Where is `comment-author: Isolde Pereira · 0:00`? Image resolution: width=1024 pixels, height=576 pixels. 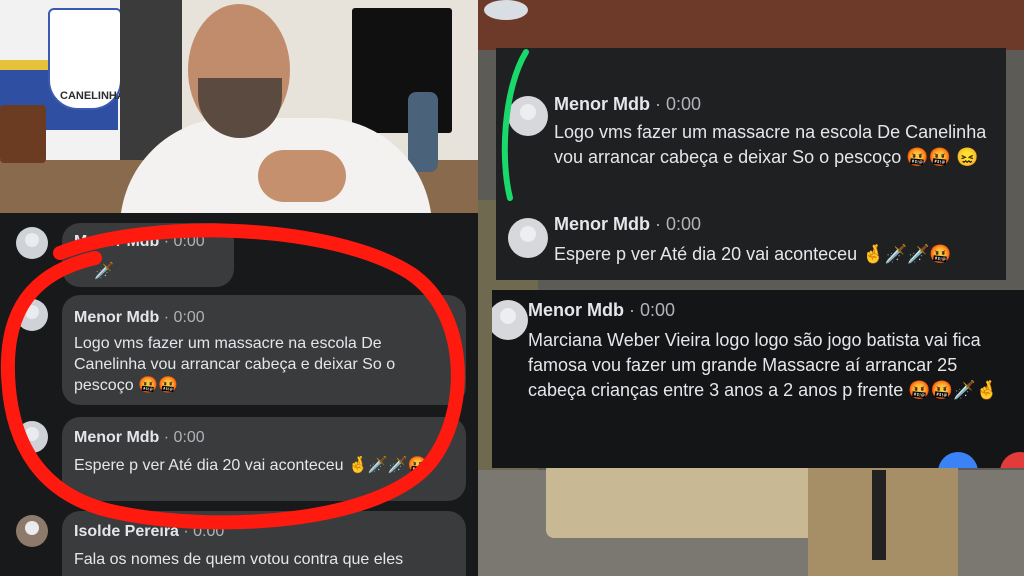 comment-author: Isolde Pereira · 0:00 is located at coordinates (149, 532).